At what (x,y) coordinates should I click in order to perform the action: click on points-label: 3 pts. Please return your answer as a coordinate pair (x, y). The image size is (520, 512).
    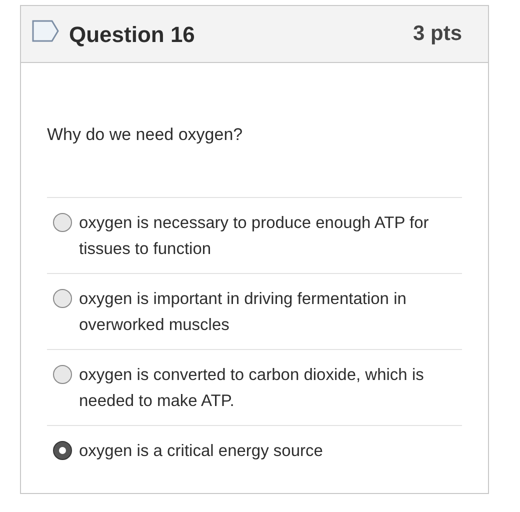
    Looking at the image, I should click on (437, 34).